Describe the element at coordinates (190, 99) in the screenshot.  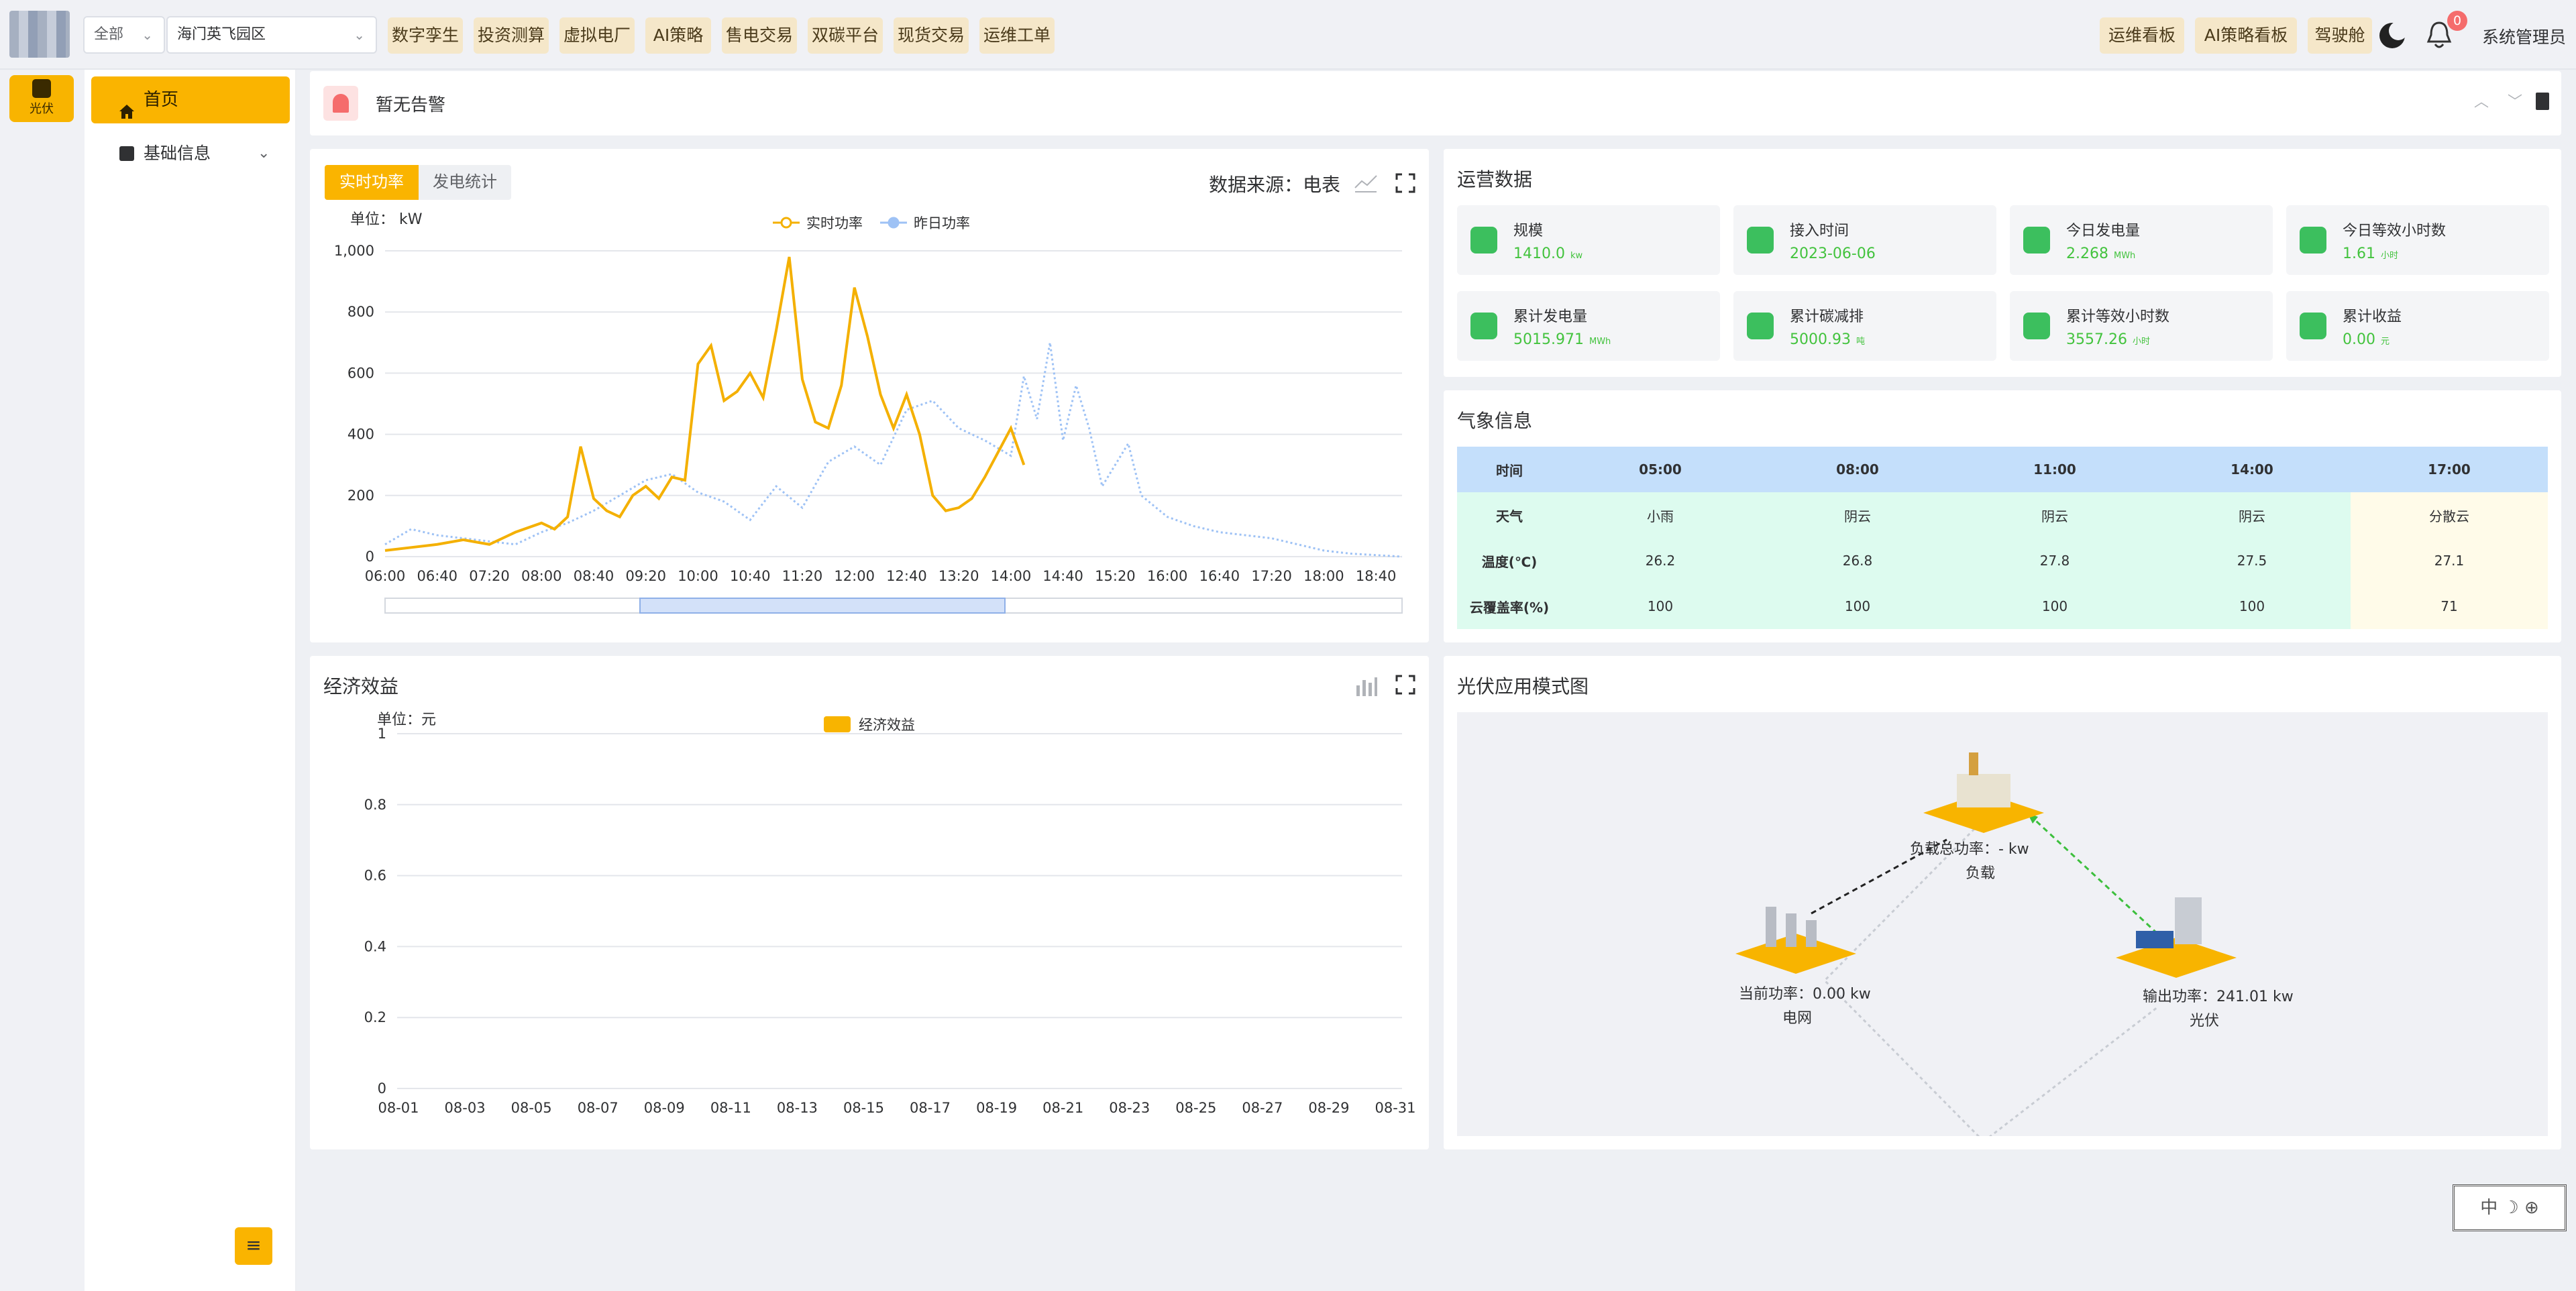
I see `menu-item-home: 首页` at that location.